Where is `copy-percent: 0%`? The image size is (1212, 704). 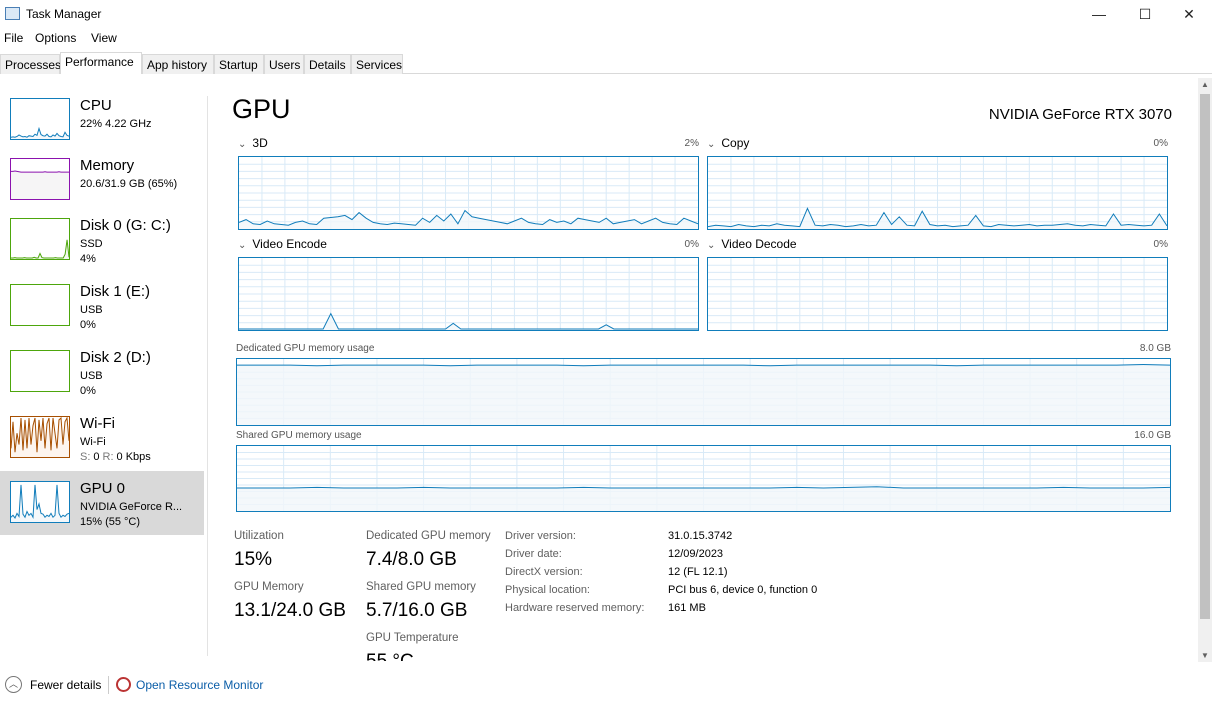
copy-percent: 0% is located at coordinates (1160, 143).